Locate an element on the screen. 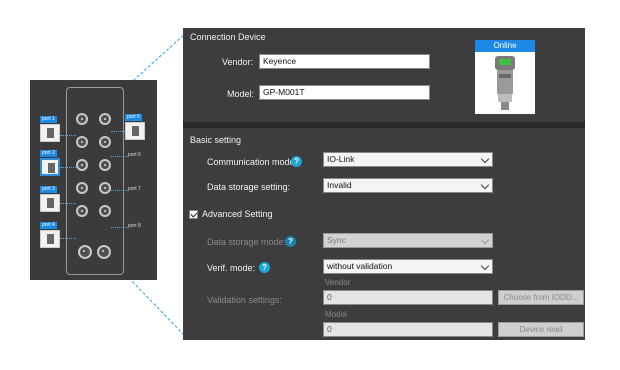 The image size is (620, 370). pressure-sensor-icon is located at coordinates (505, 83).